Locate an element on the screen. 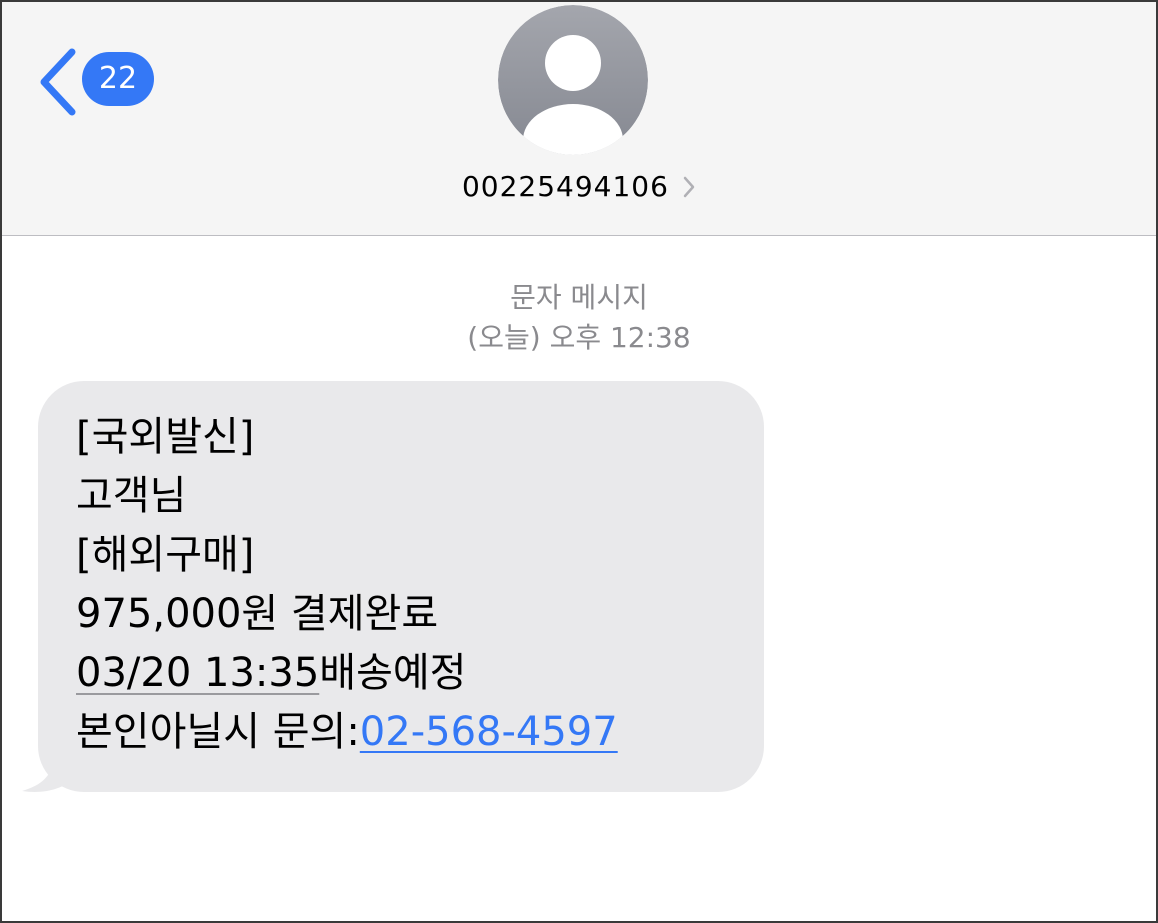 Image resolution: width=1158 pixels, height=923 pixels. phone-number-link: 02-568-4597 is located at coordinates (489, 732).